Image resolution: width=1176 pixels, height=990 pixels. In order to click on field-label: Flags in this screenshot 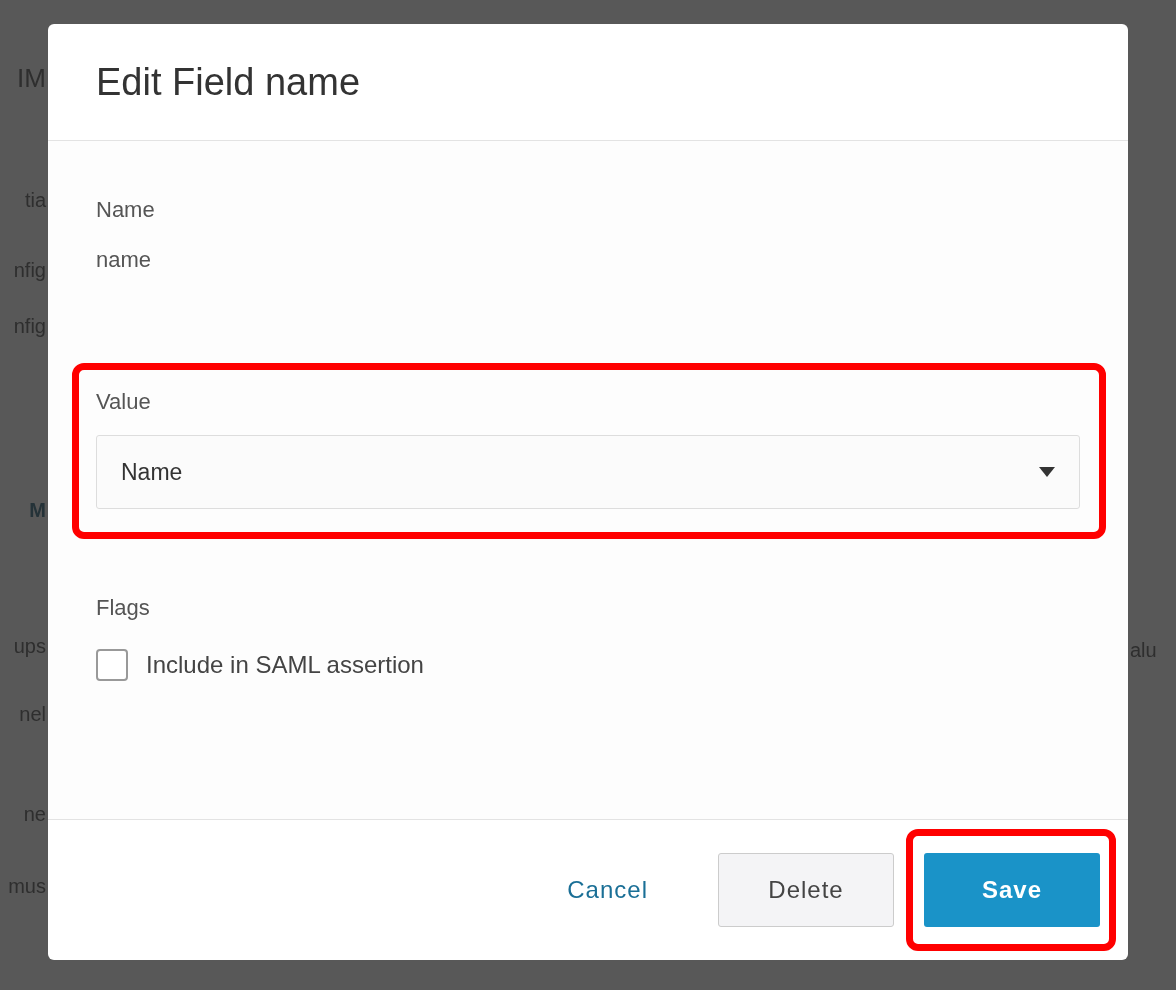, I will do `click(123, 608)`.